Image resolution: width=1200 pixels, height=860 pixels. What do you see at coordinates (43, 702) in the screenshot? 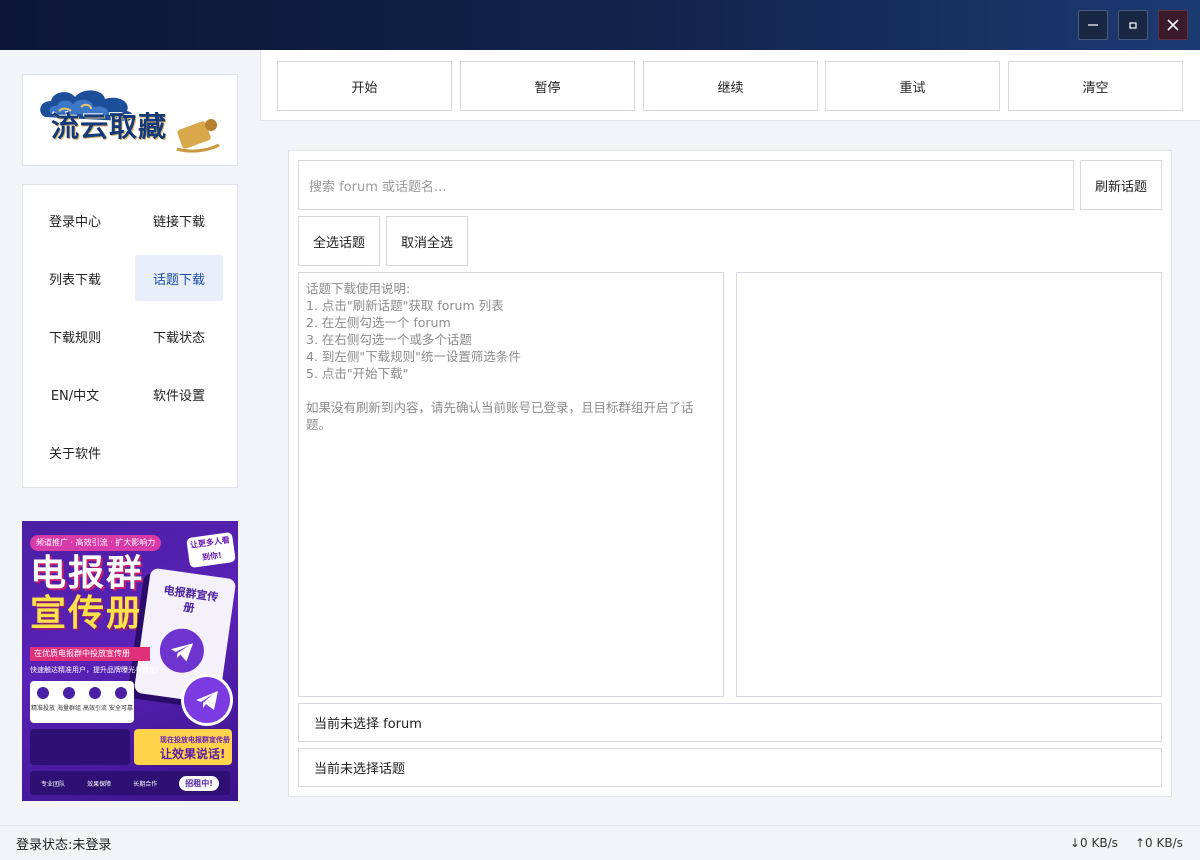
I see `ad-feature: 精准投放` at bounding box center [43, 702].